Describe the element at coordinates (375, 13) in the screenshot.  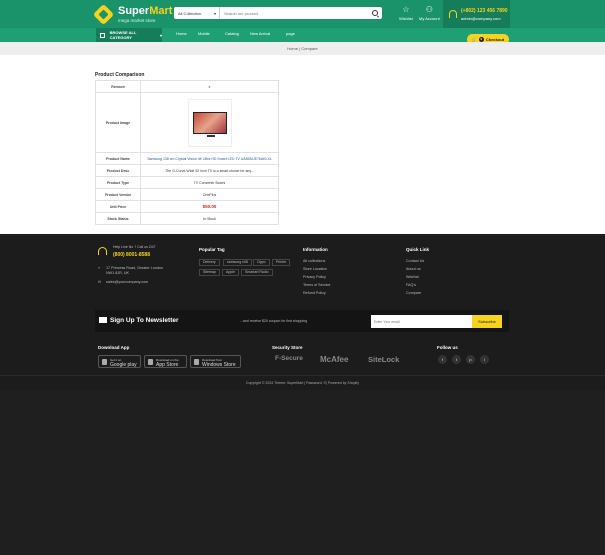
I see `search-icon` at that location.